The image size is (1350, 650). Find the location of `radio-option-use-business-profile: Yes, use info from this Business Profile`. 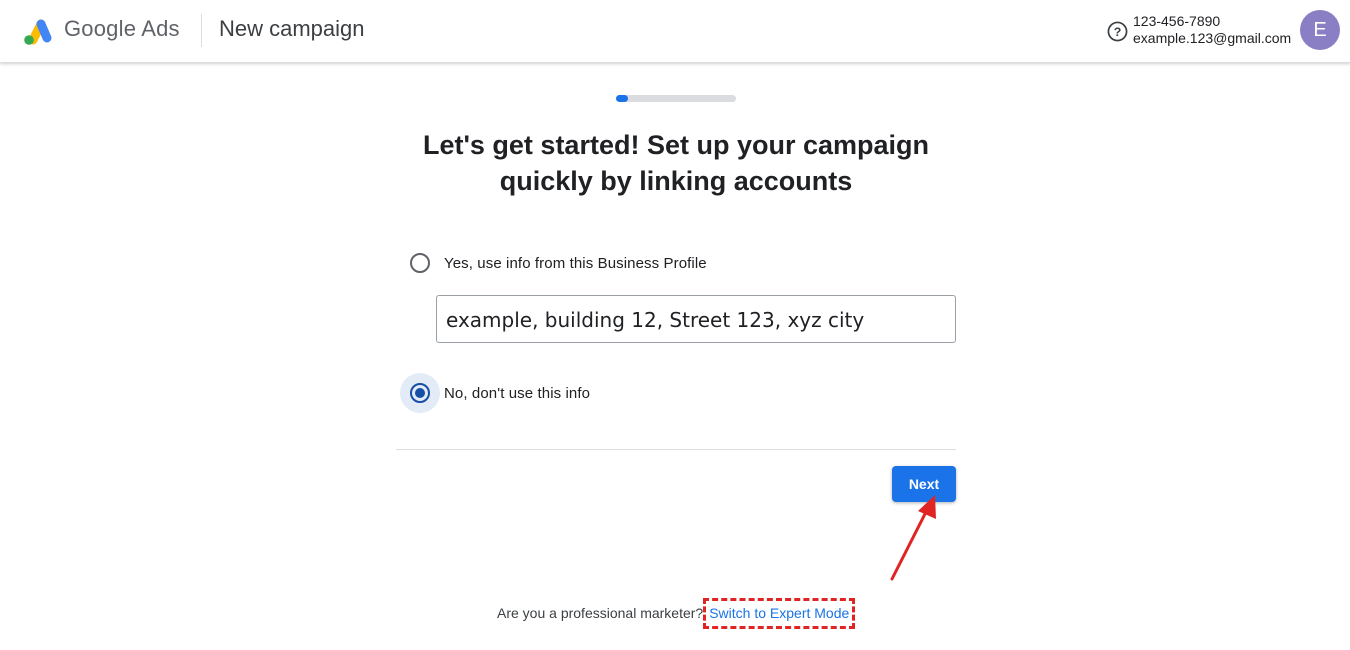

radio-option-use-business-profile: Yes, use info from this Business Profile is located at coordinates (553, 263).